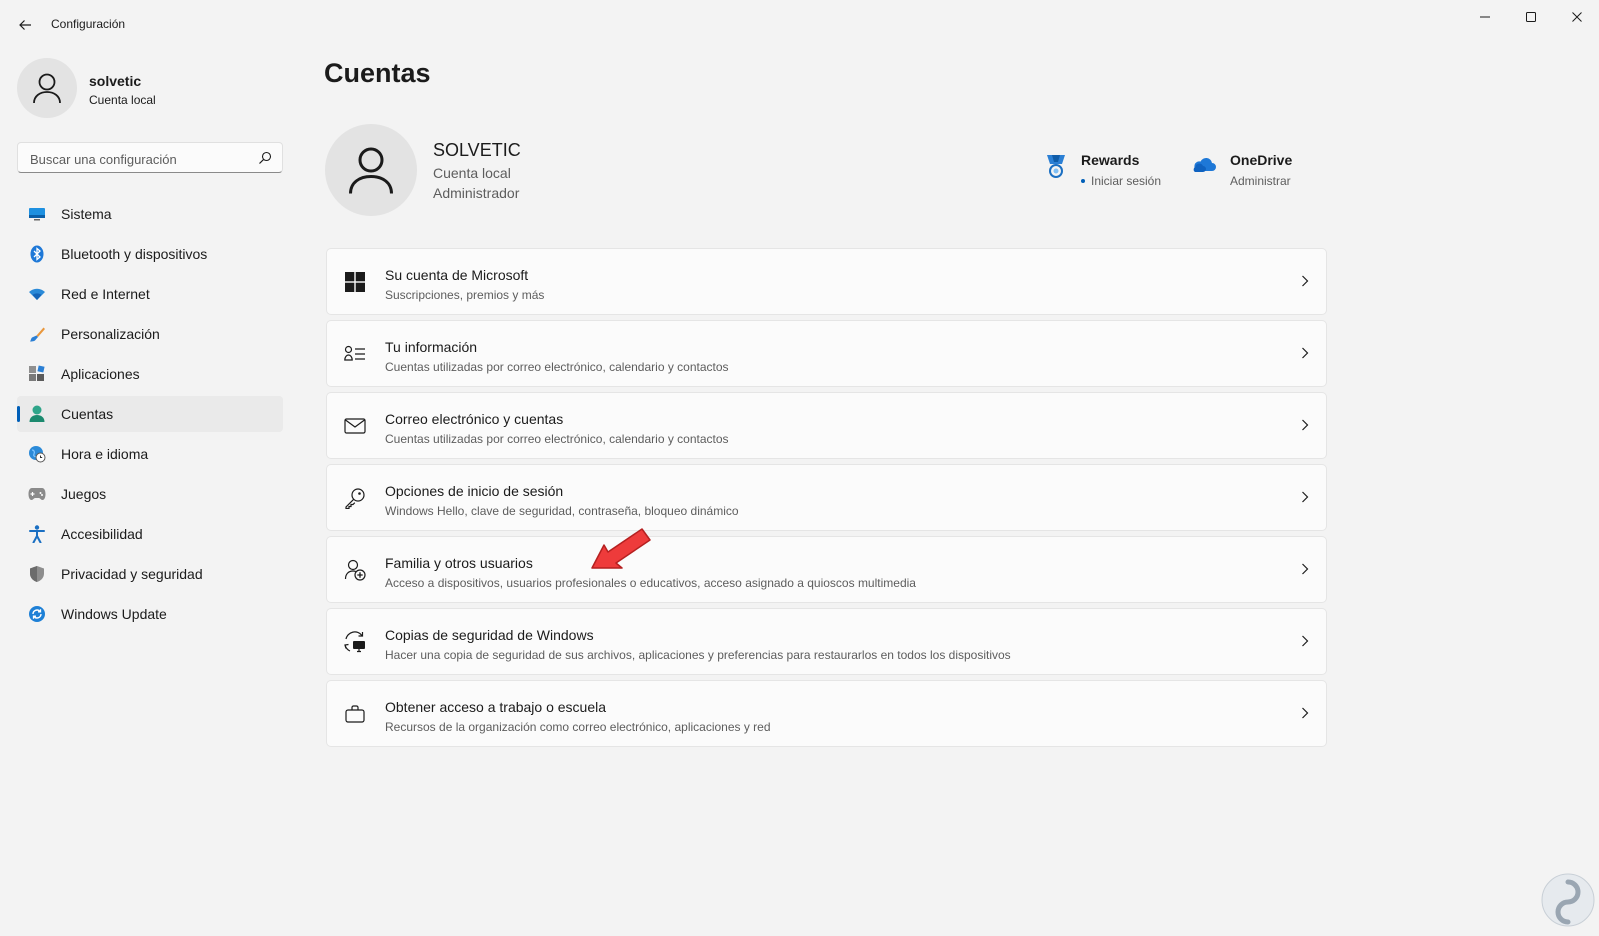 This screenshot has width=1599, height=936. What do you see at coordinates (140, 159) in the screenshot?
I see `search-input` at bounding box center [140, 159].